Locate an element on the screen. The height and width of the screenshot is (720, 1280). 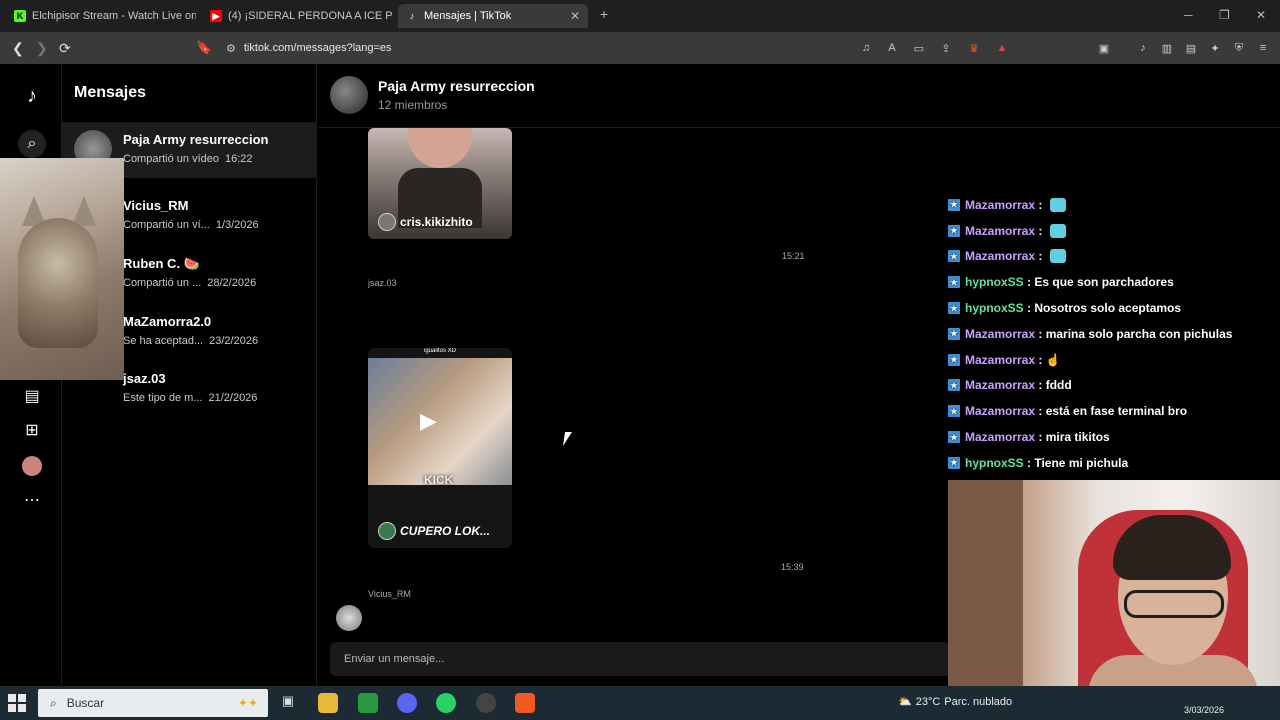
play-icon: ▶ is located at coordinates (428, 421).